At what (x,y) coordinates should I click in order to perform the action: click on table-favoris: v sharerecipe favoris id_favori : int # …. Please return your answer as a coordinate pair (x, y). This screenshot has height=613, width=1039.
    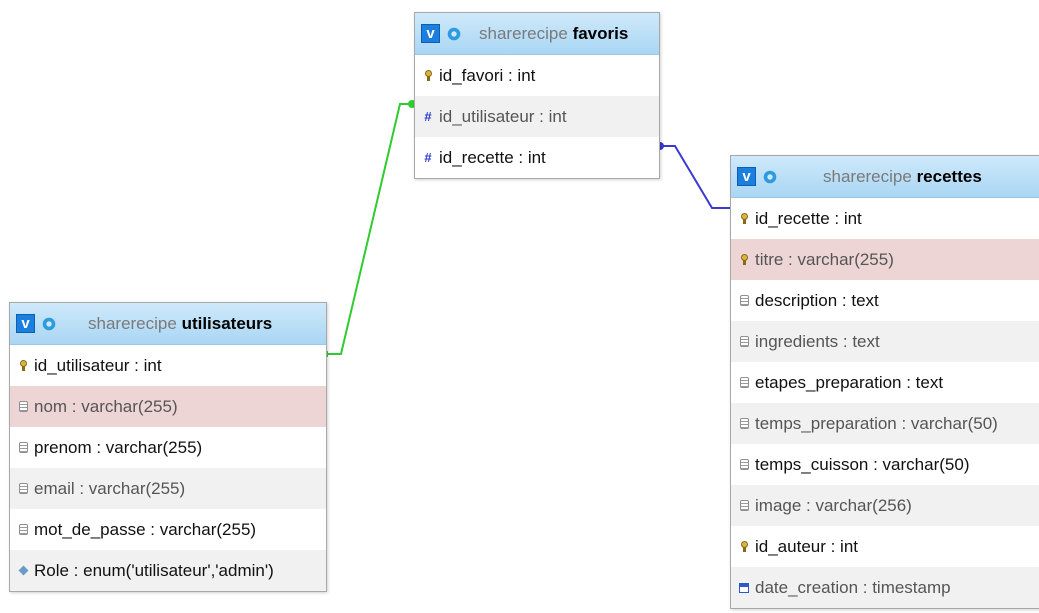
    Looking at the image, I should click on (537, 95).